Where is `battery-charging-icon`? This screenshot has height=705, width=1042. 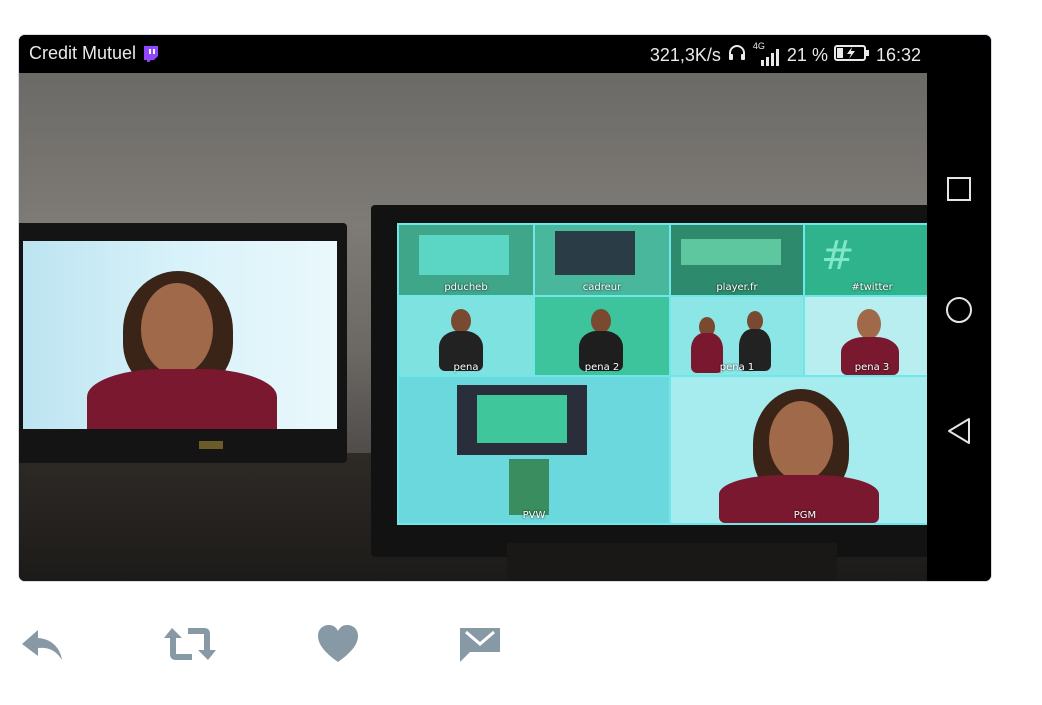 battery-charging-icon is located at coordinates (851, 55).